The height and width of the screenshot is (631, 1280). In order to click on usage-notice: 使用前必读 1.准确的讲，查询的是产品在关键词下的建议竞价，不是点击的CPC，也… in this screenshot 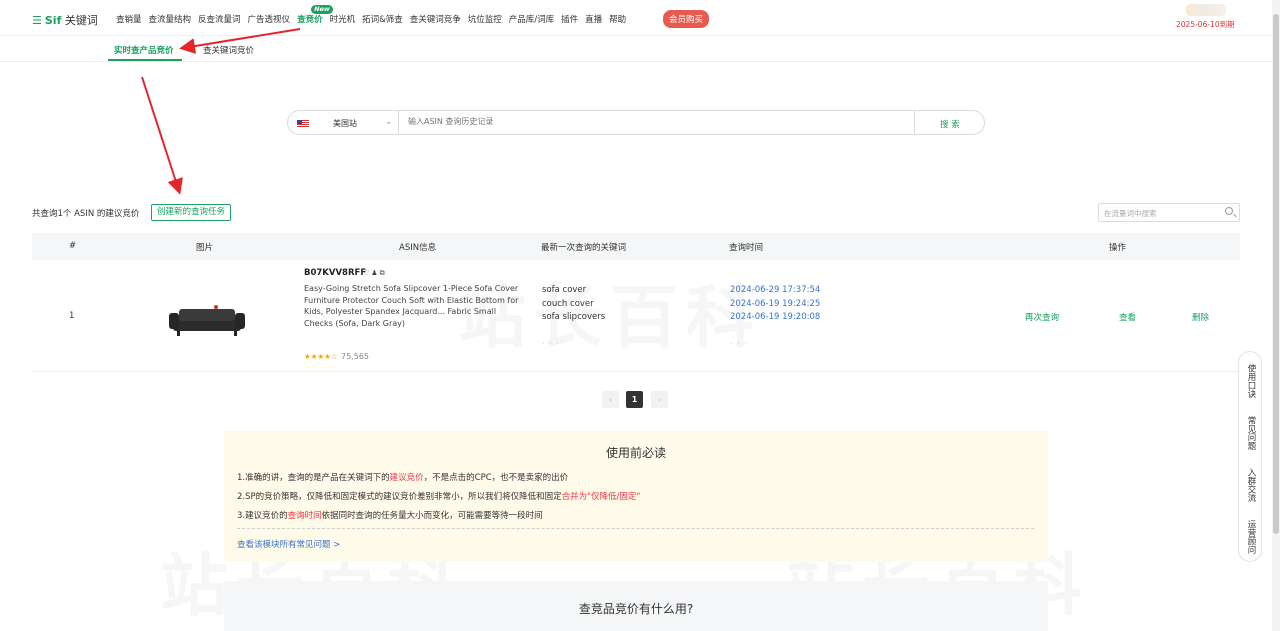, I will do `click(636, 496)`.